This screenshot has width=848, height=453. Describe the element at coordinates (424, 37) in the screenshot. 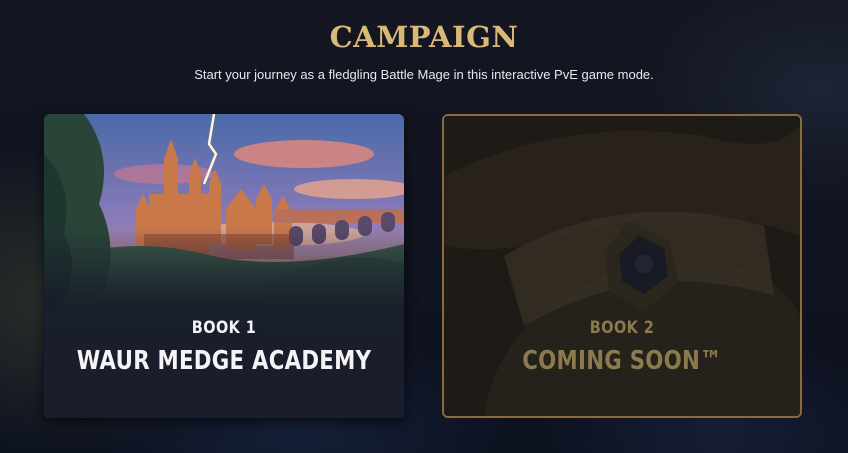

I see `page-title: CAMPAIGN` at that location.